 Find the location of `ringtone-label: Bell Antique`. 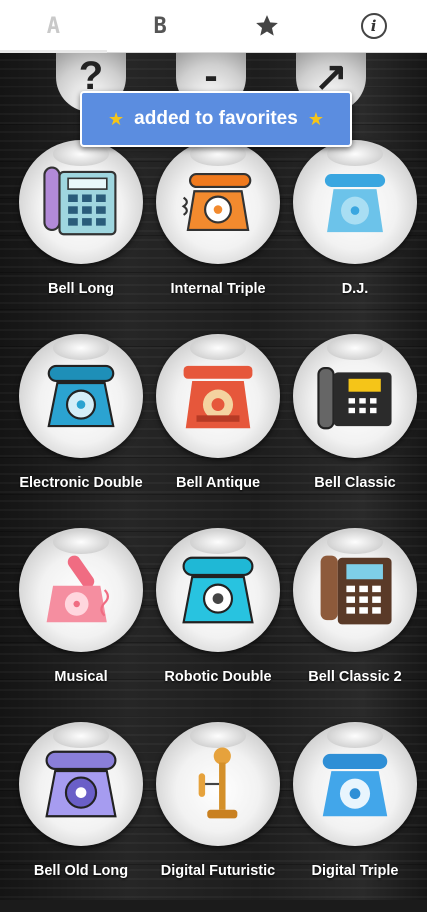

ringtone-label: Bell Antique is located at coordinates (218, 483).